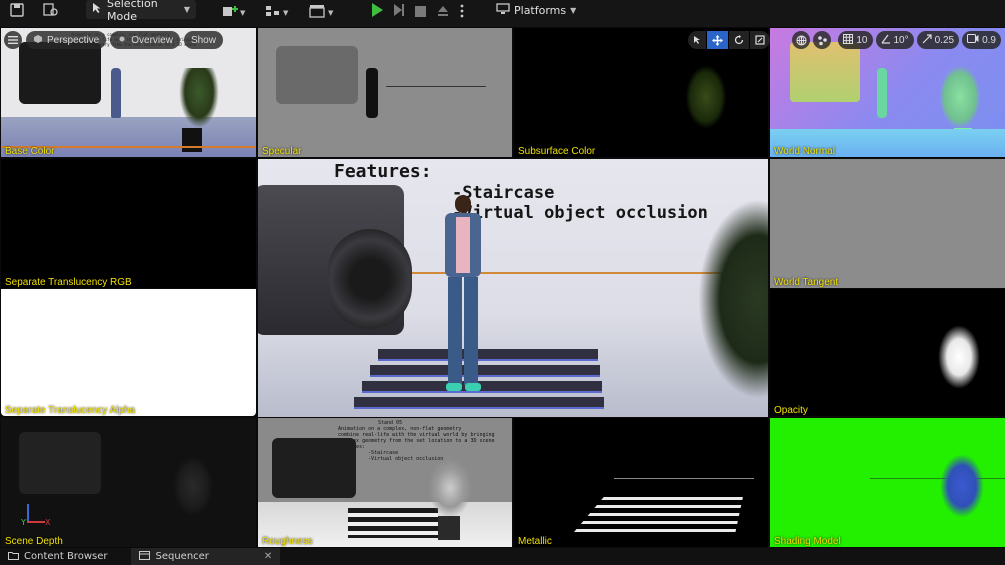 The image size is (1005, 565). What do you see at coordinates (697, 40) in the screenshot?
I see `select-tool-icon` at bounding box center [697, 40].